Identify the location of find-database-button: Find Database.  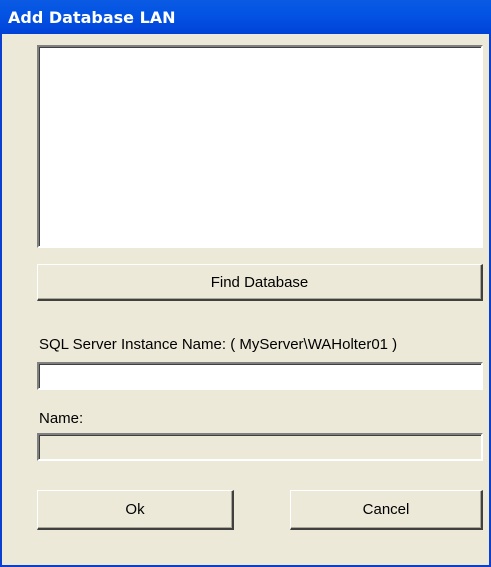
(260, 282).